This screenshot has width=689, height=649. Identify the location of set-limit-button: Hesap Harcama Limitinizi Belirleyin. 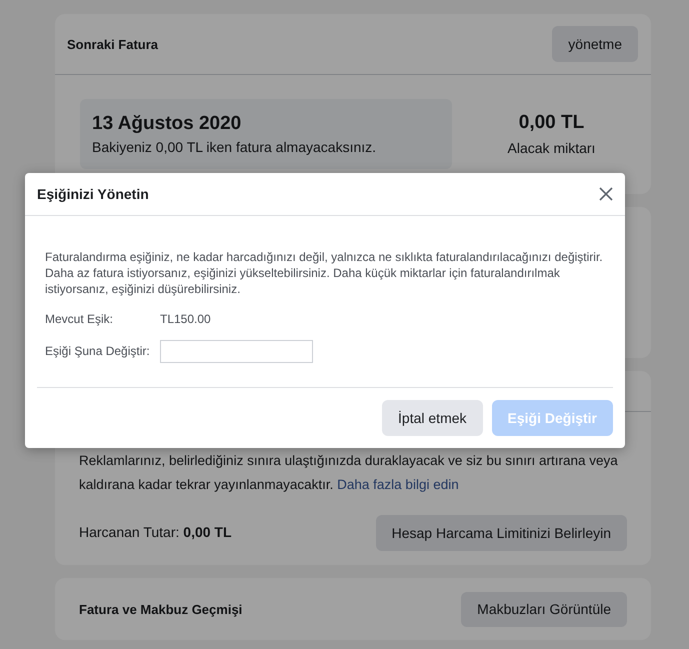
(501, 533).